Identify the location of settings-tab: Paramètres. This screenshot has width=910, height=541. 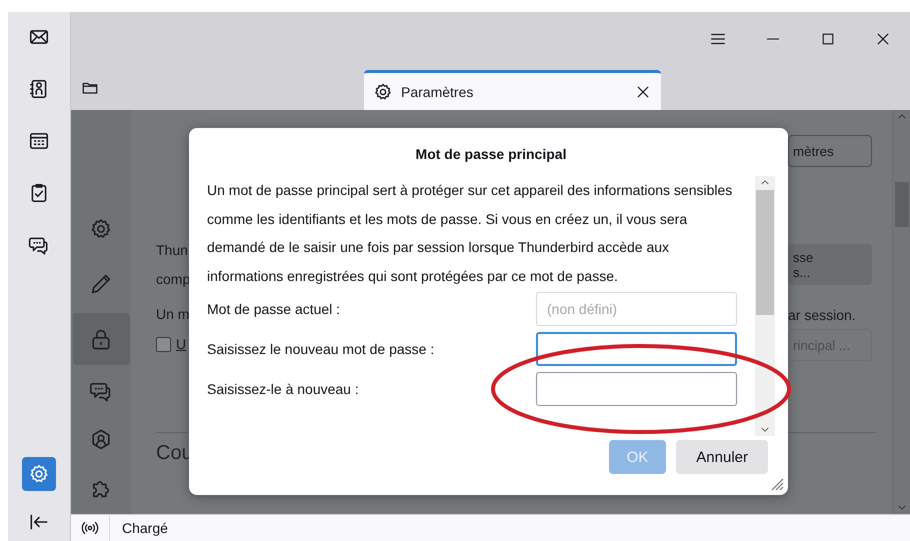
(512, 90).